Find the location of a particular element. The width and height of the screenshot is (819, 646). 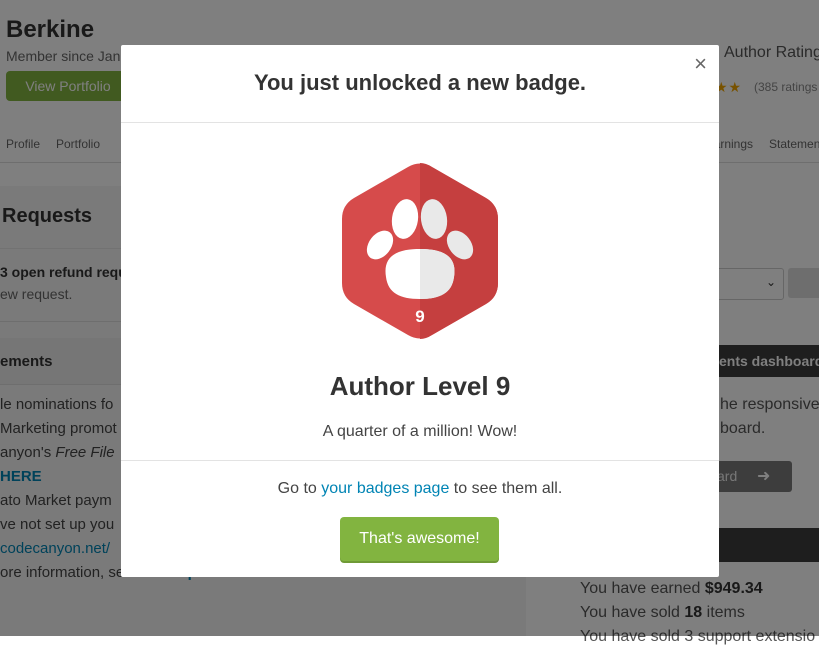

badge-description: A quarter of a million! Wow! is located at coordinates (420, 431).